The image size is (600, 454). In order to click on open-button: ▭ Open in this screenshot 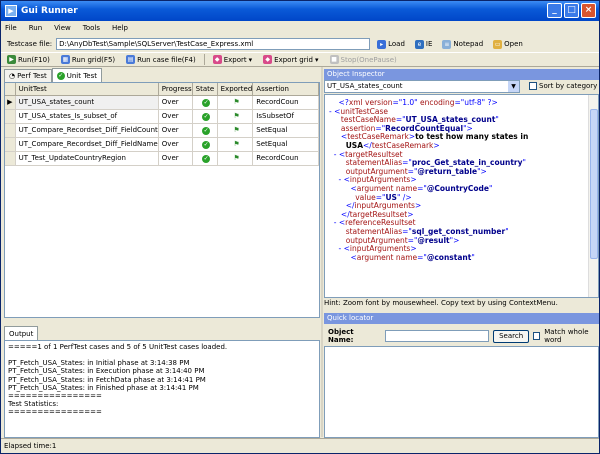, I will do `click(508, 44)`.